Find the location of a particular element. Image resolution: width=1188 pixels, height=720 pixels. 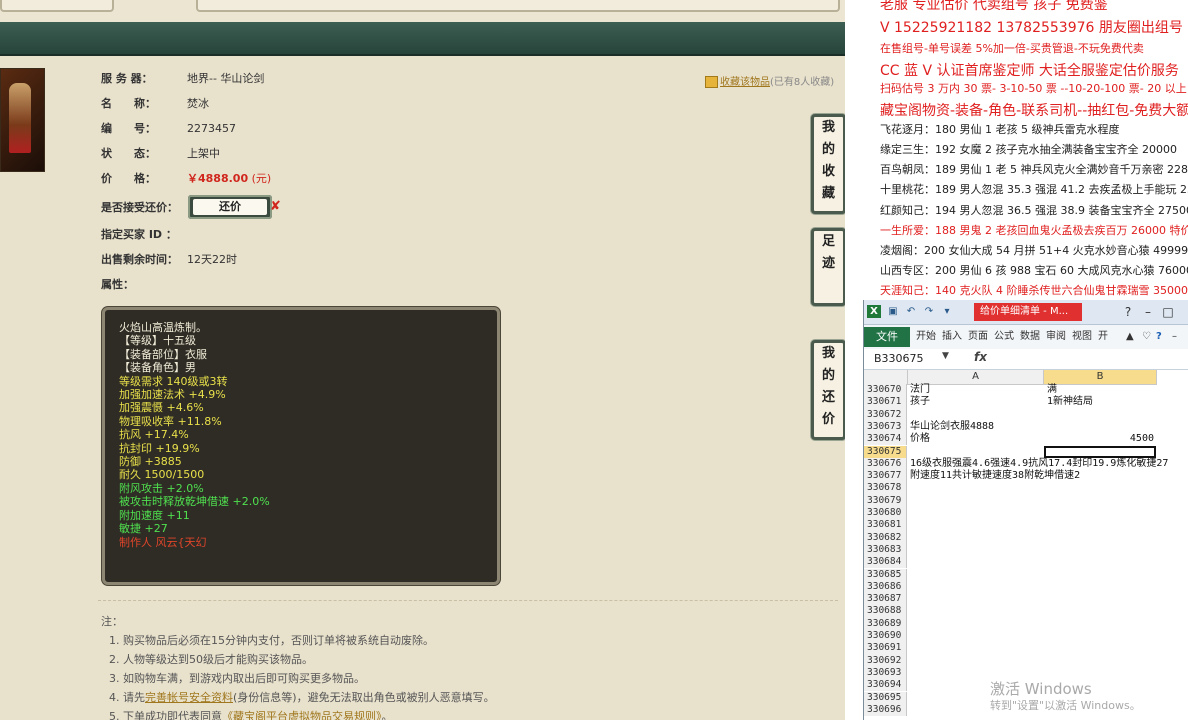

row-number: 330694 is located at coordinates (885, 685).